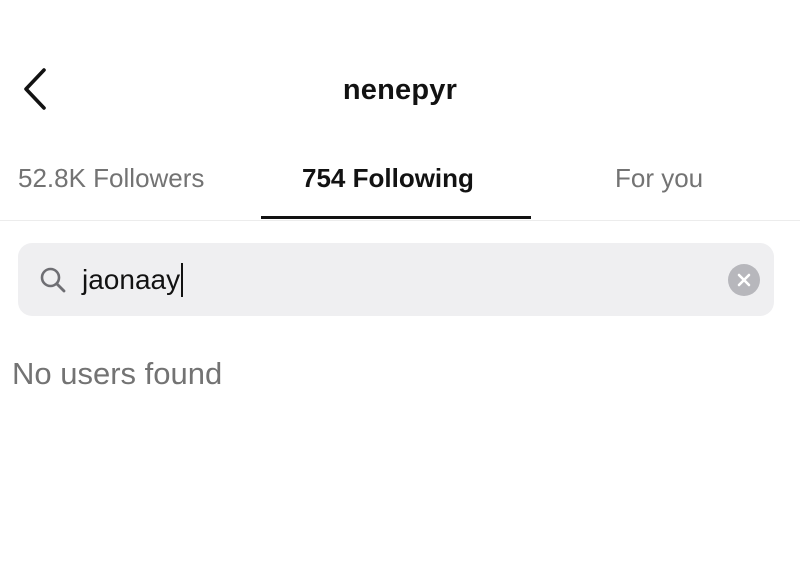 This screenshot has width=800, height=577. What do you see at coordinates (111, 186) in the screenshot?
I see `tab-followers: 52.8K Followers` at bounding box center [111, 186].